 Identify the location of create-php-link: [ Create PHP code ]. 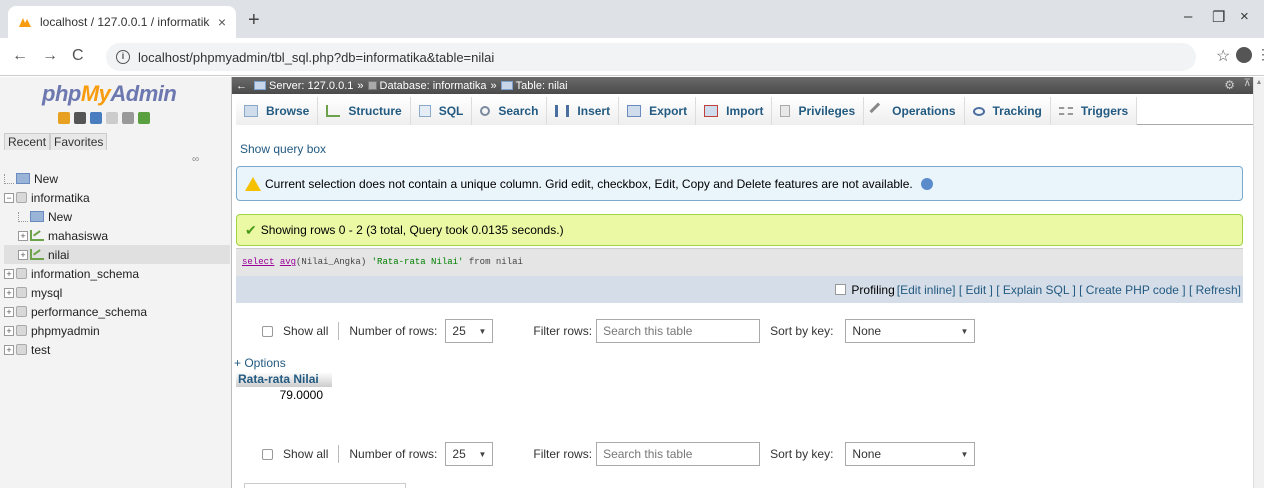
(1132, 290).